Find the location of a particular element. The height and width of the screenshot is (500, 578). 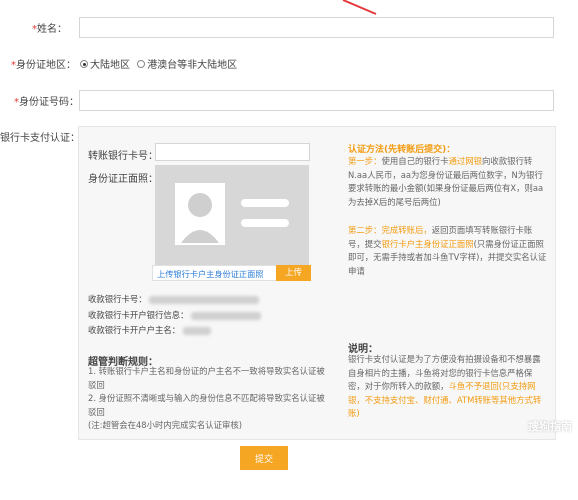

region-radio-group: 大陆地区 港澳台等非大陆地区 is located at coordinates (160, 63).